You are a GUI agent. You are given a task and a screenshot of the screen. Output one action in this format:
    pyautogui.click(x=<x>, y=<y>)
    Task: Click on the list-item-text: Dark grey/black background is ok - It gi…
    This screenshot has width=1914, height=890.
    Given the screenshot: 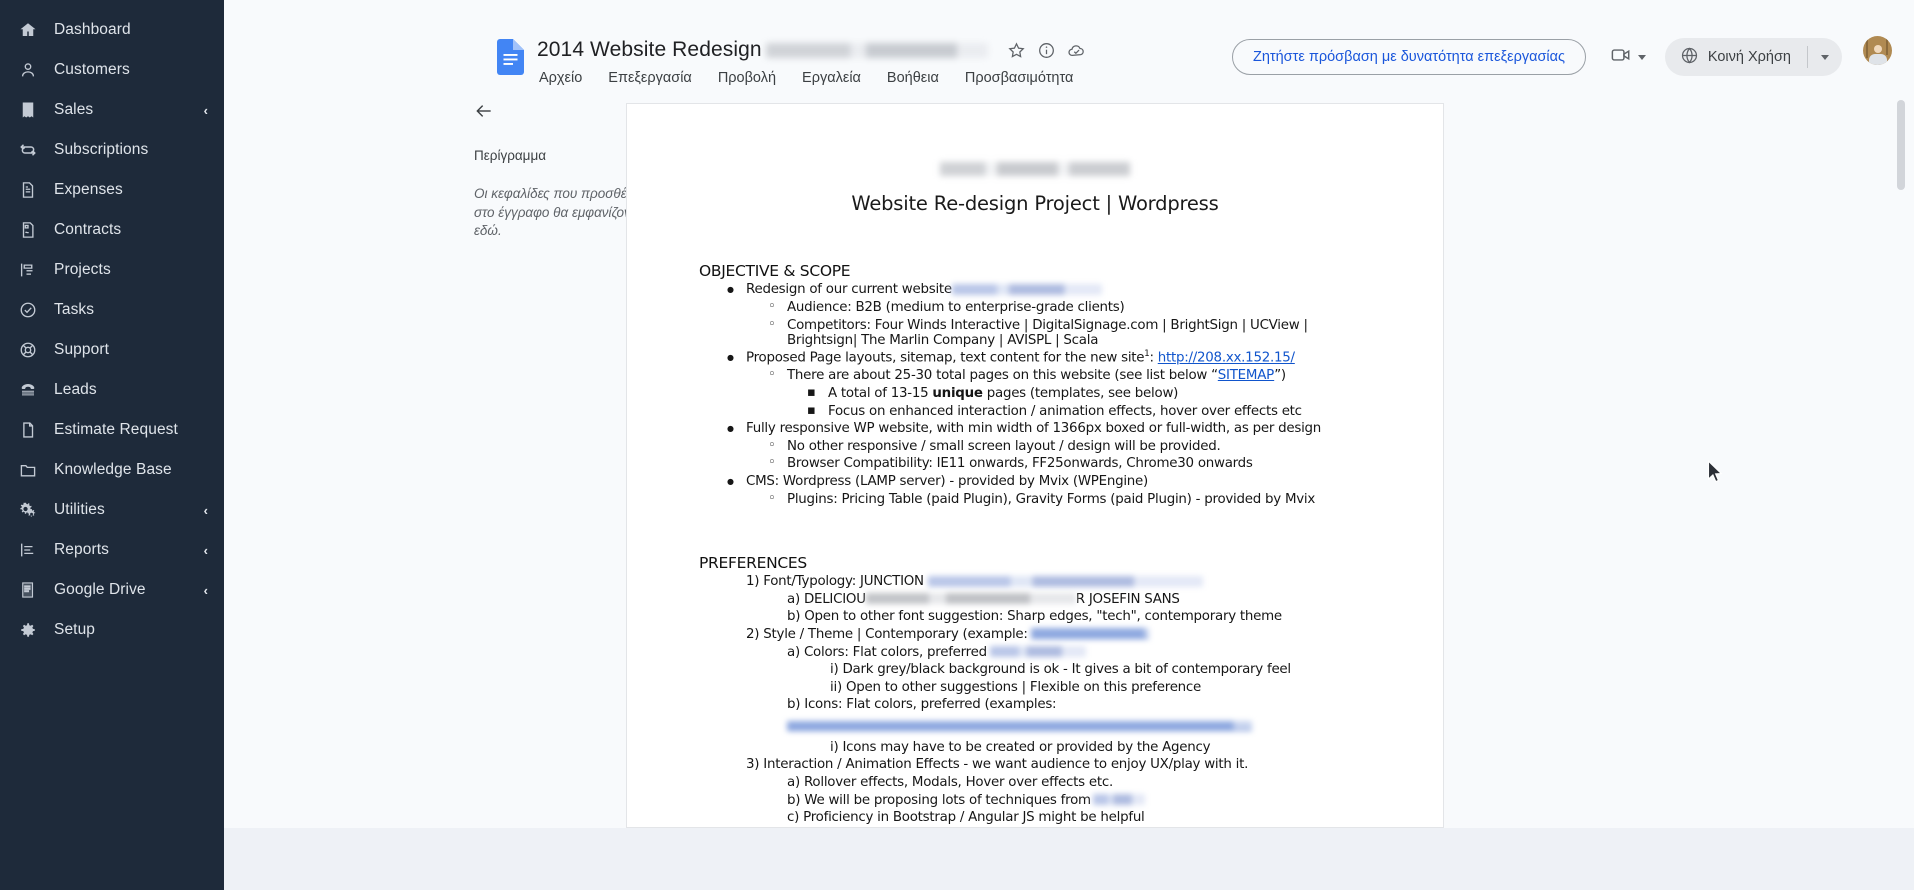 What is the action you would take?
    pyautogui.click(x=1066, y=670)
    